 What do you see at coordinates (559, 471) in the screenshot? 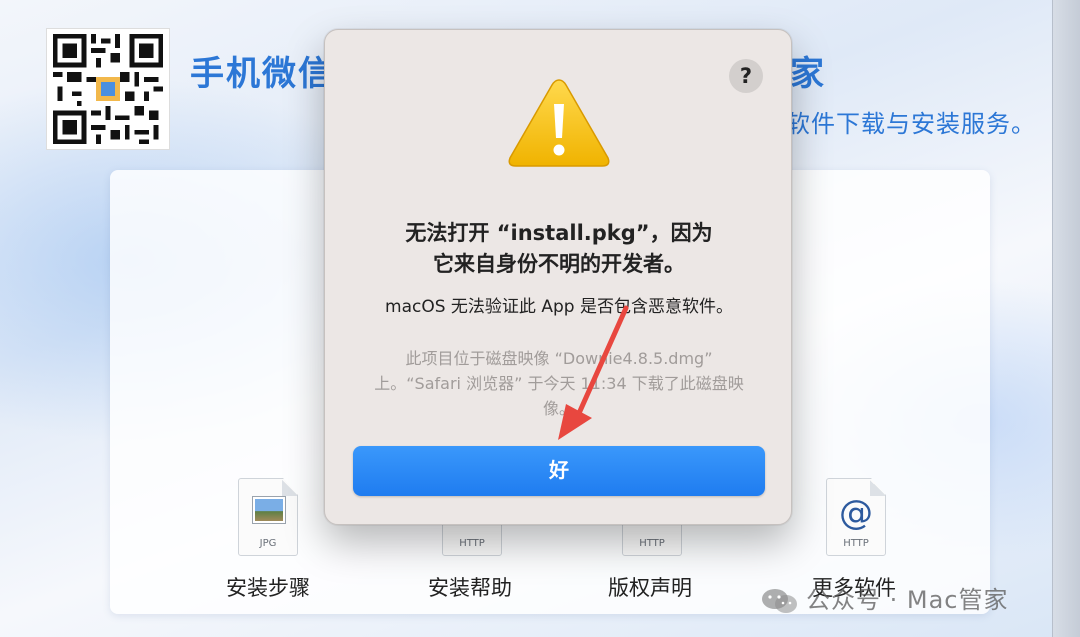
I see `ok-button: 好` at bounding box center [559, 471].